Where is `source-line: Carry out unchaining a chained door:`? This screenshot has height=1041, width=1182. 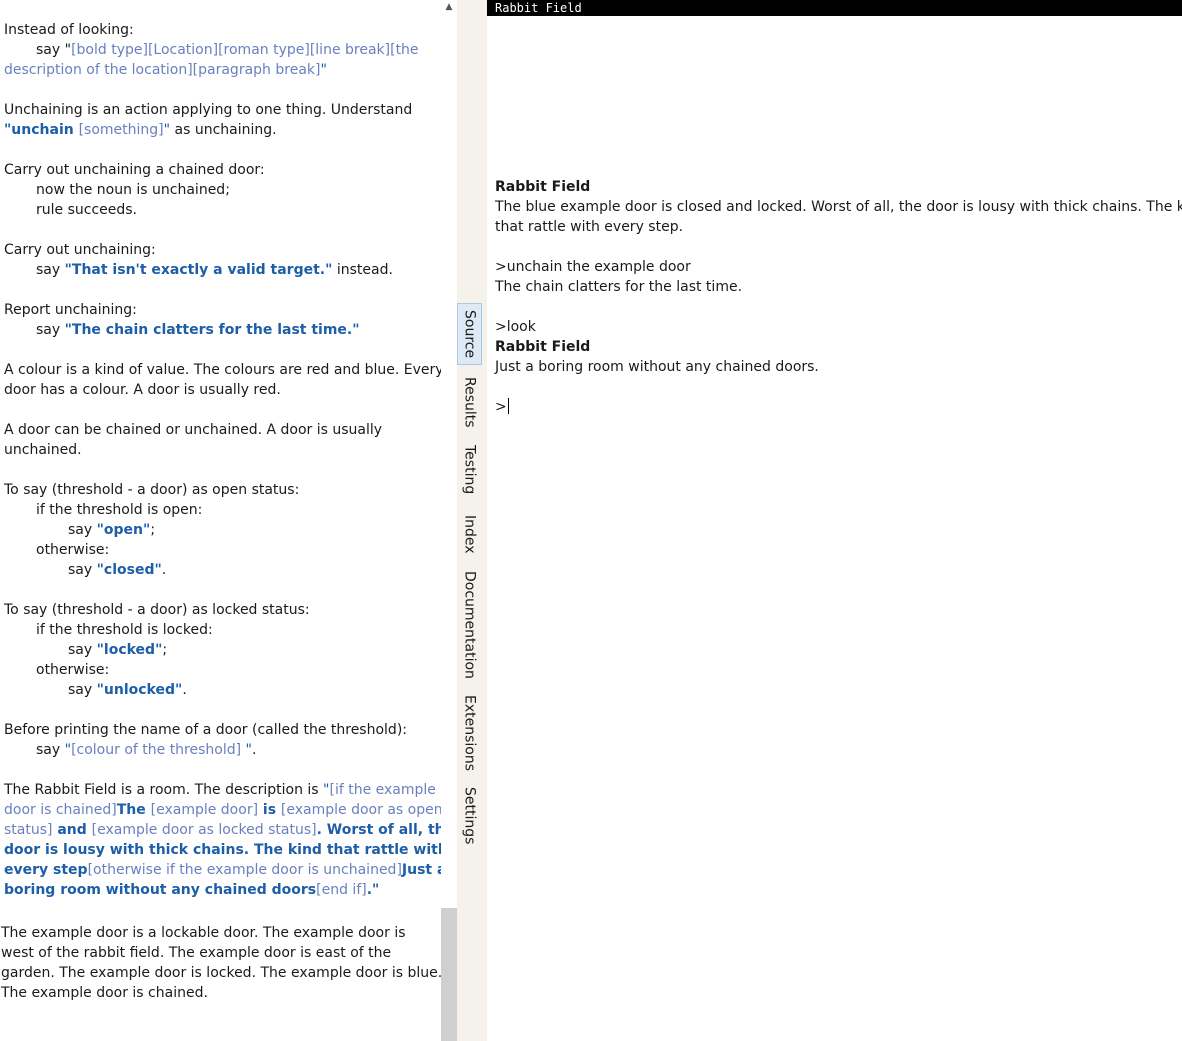
source-line: Carry out unchaining a chained door: is located at coordinates (134, 170).